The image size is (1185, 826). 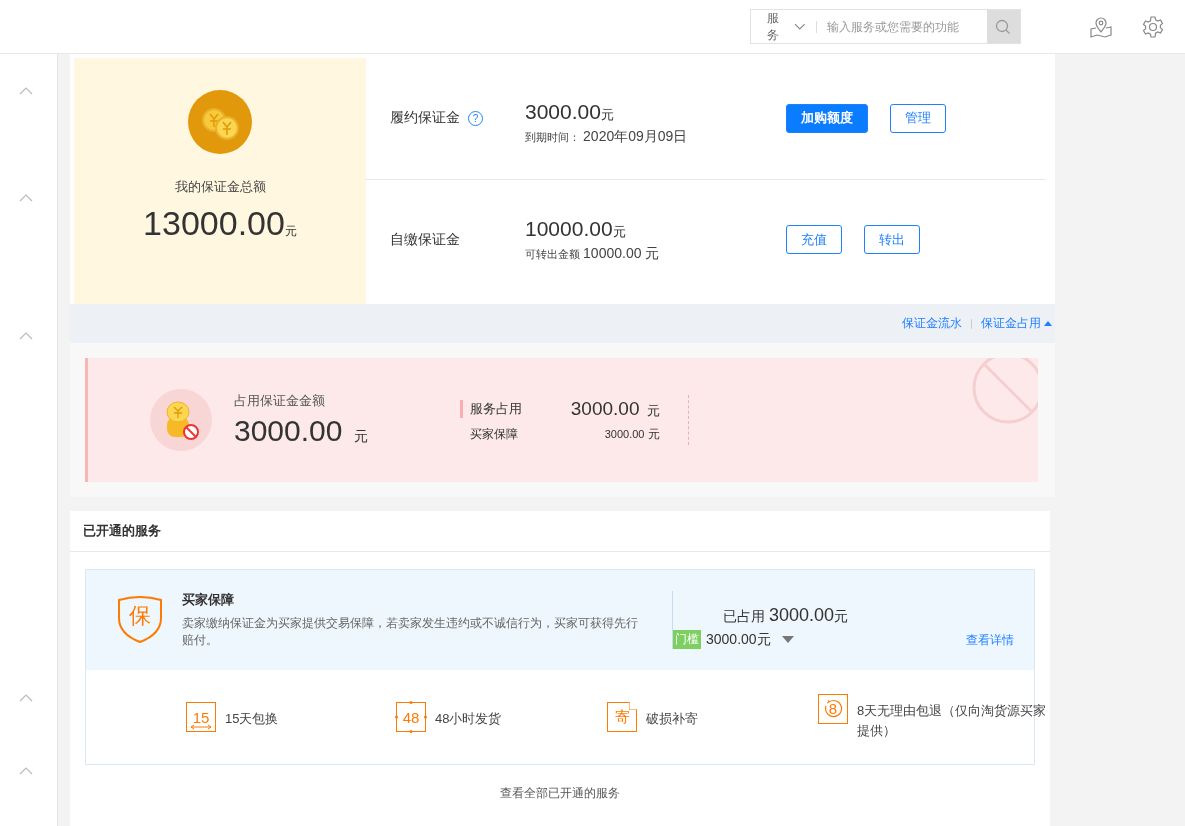 What do you see at coordinates (785, 615) in the screenshot?
I see `occupied-amount: 已占用 3000.00元` at bounding box center [785, 615].